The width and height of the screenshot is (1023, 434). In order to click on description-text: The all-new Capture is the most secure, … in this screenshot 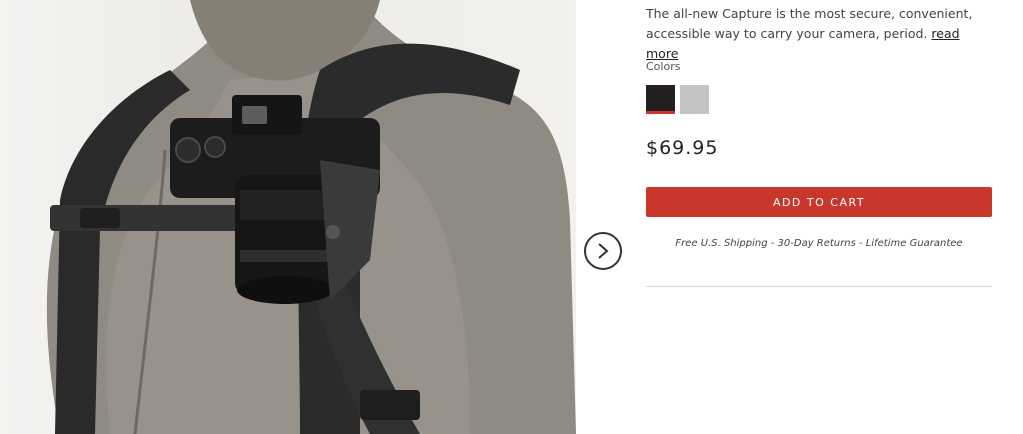, I will do `click(809, 23)`.